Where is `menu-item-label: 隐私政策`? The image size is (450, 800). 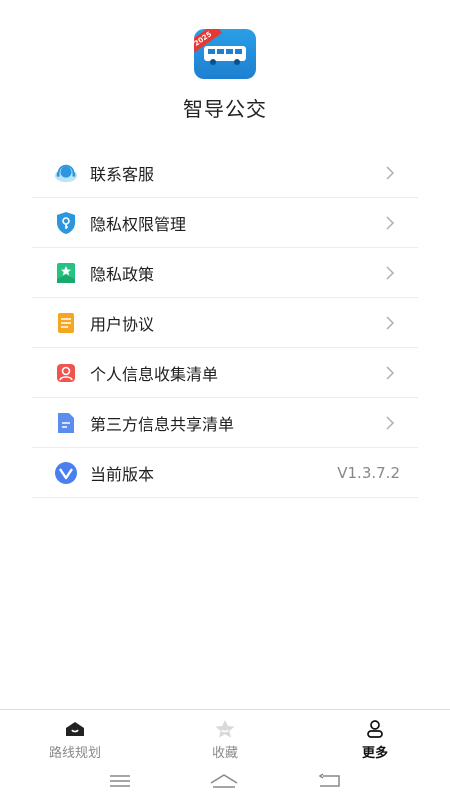 menu-item-label: 隐私政策 is located at coordinates (122, 274).